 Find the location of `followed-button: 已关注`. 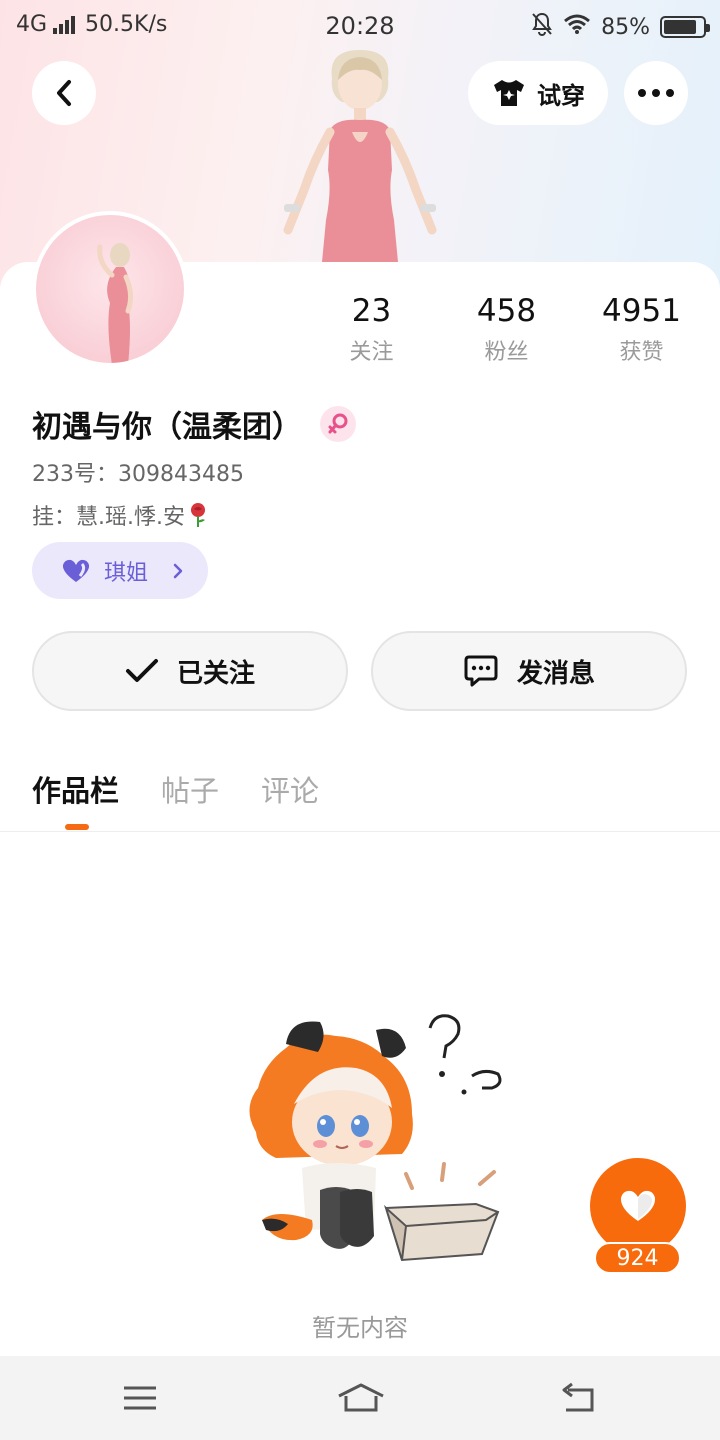

followed-button: 已关注 is located at coordinates (190, 671).